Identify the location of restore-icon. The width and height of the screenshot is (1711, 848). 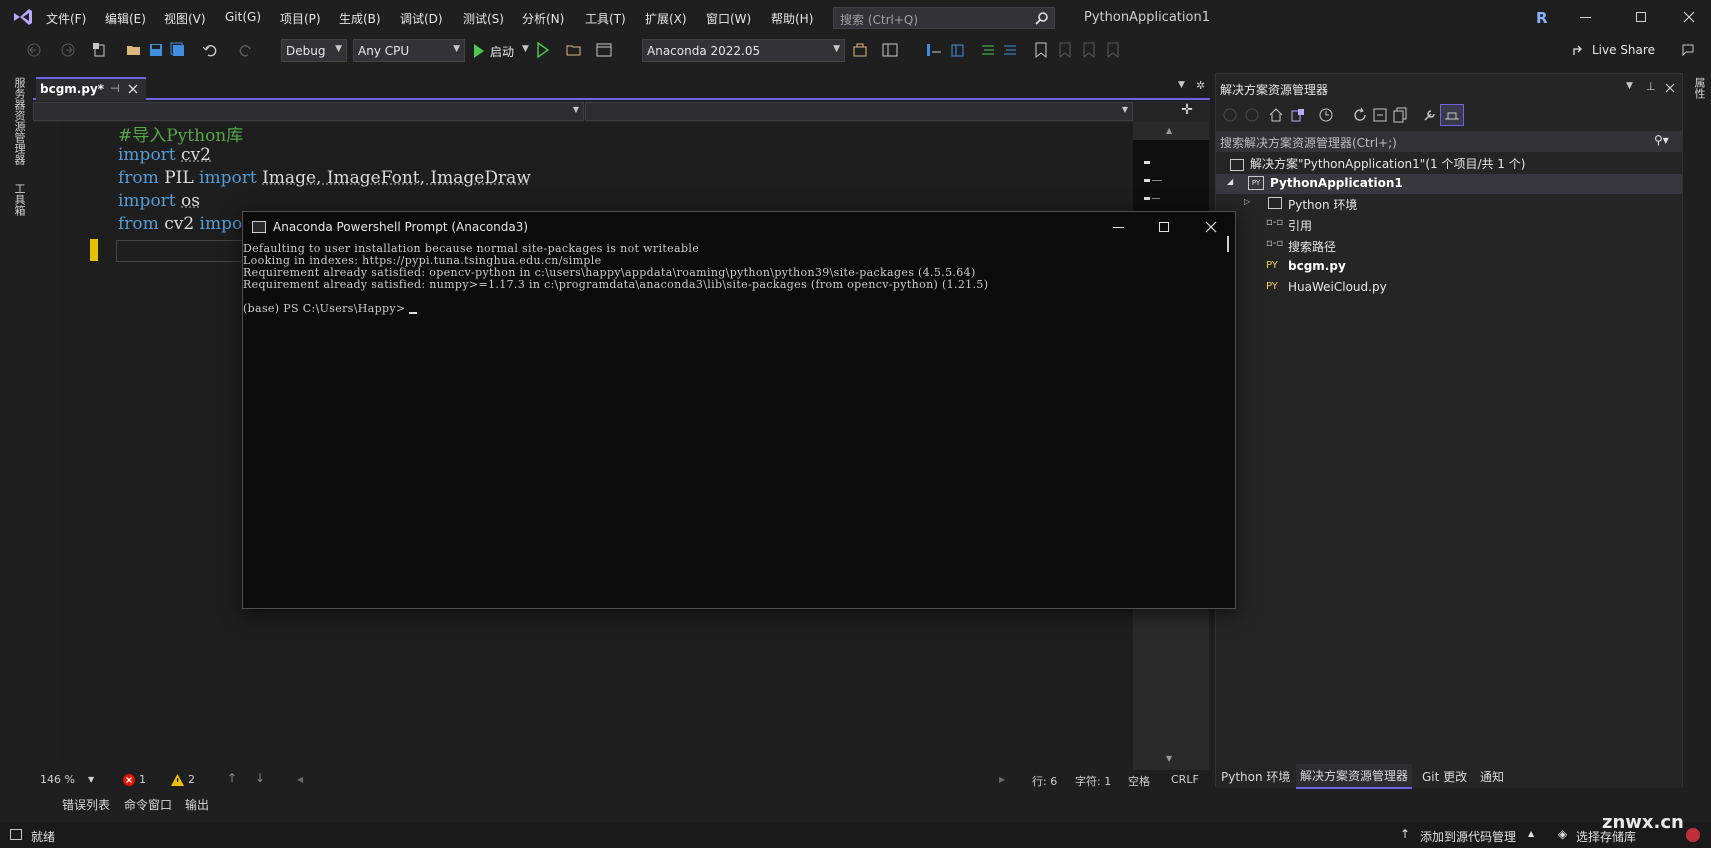
(1641, 17).